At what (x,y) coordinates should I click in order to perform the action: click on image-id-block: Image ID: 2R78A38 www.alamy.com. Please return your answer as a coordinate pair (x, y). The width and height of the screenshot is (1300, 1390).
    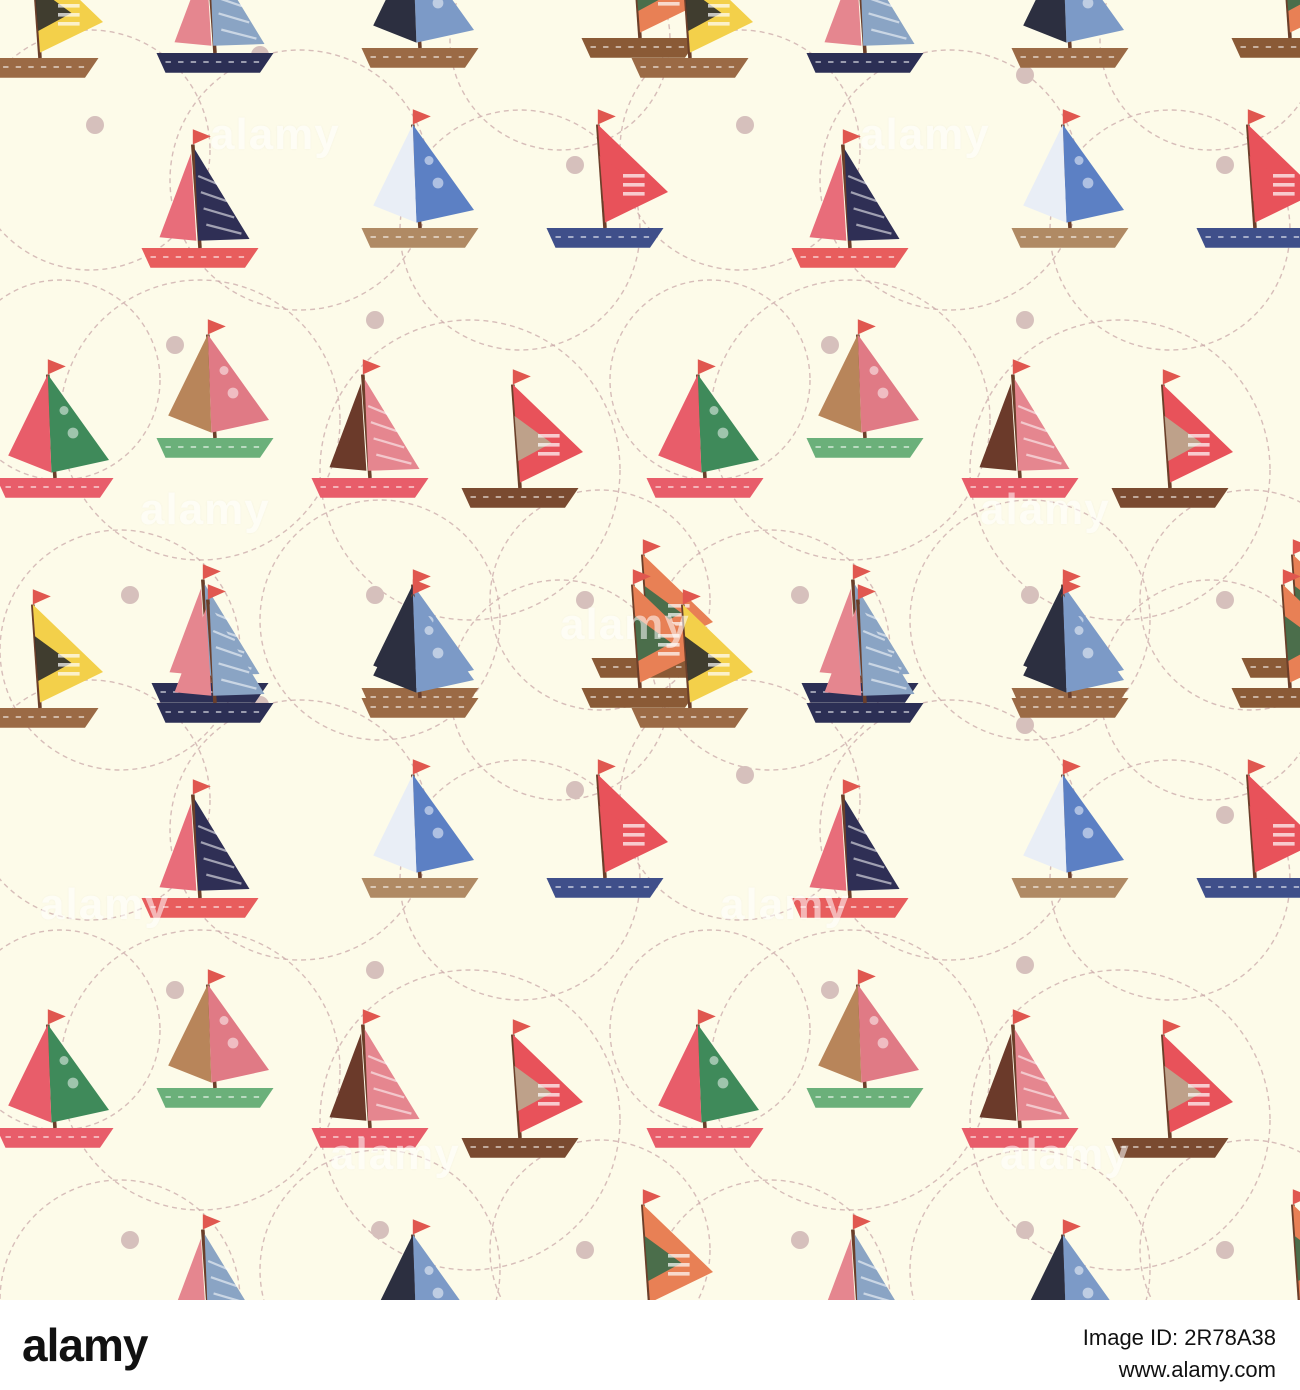
    Looking at the image, I should click on (1179, 1354).